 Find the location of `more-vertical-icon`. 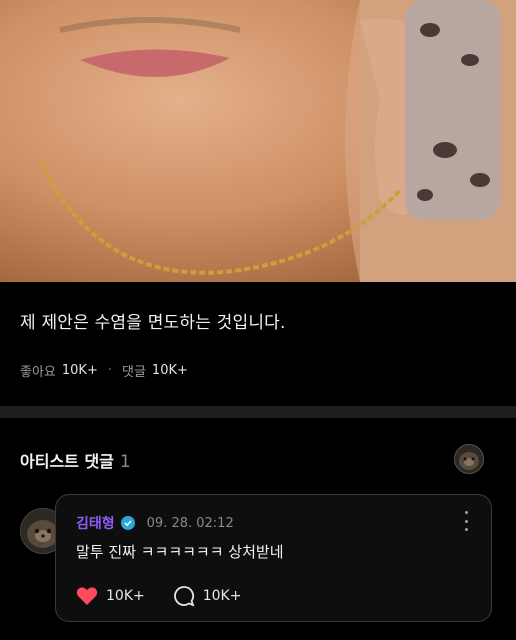

more-vertical-icon is located at coordinates (466, 521).